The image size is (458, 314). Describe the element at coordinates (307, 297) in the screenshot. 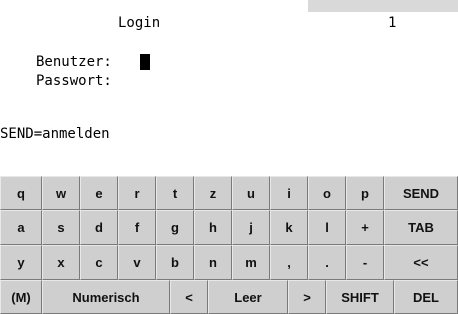

I see `cursor-right-button: >` at that location.